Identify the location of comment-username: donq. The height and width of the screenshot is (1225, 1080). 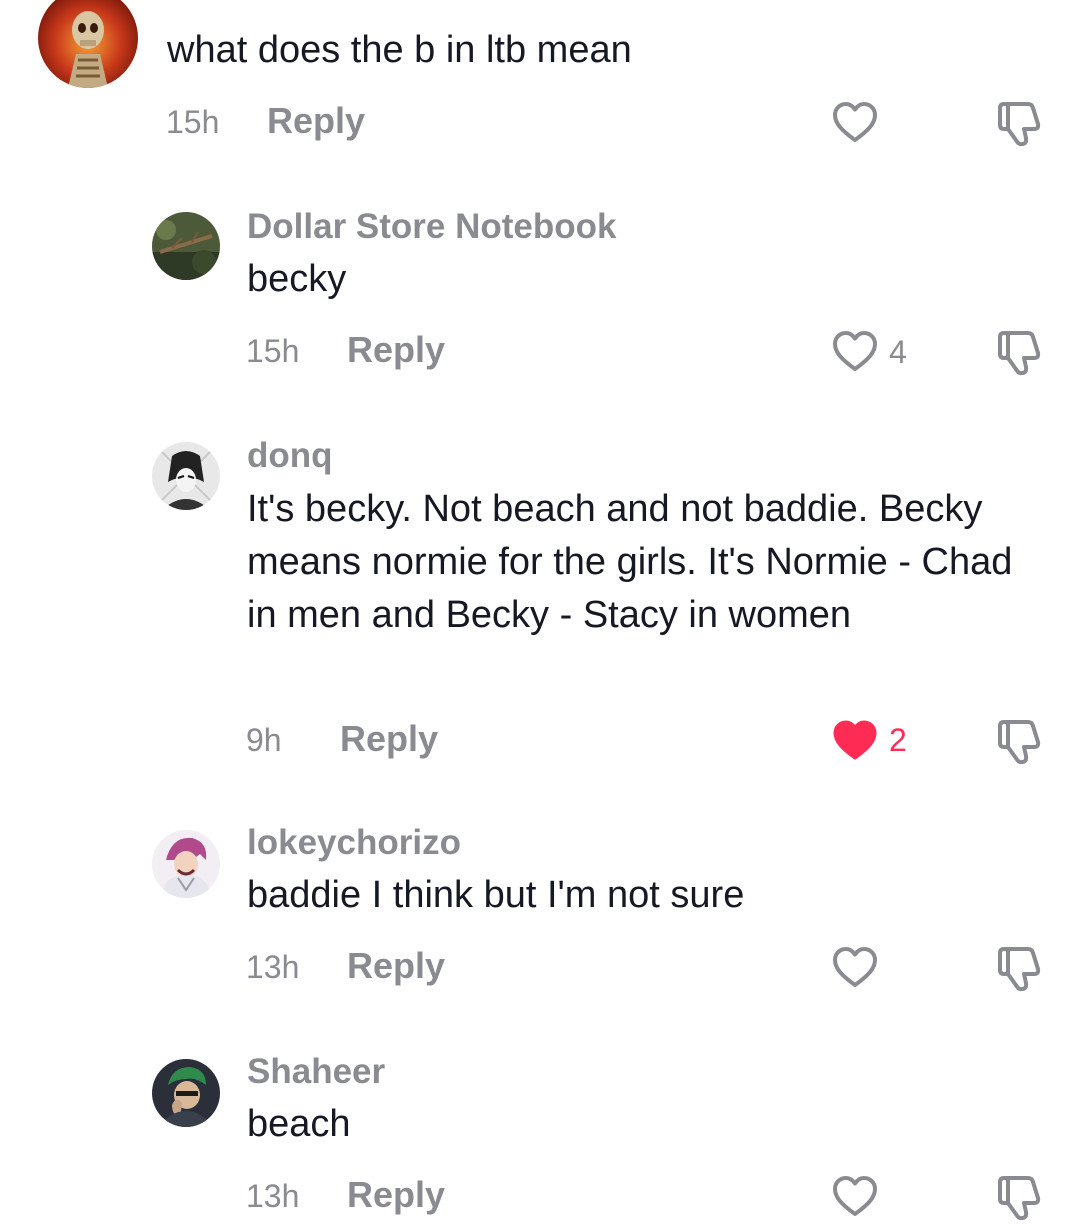
(290, 456).